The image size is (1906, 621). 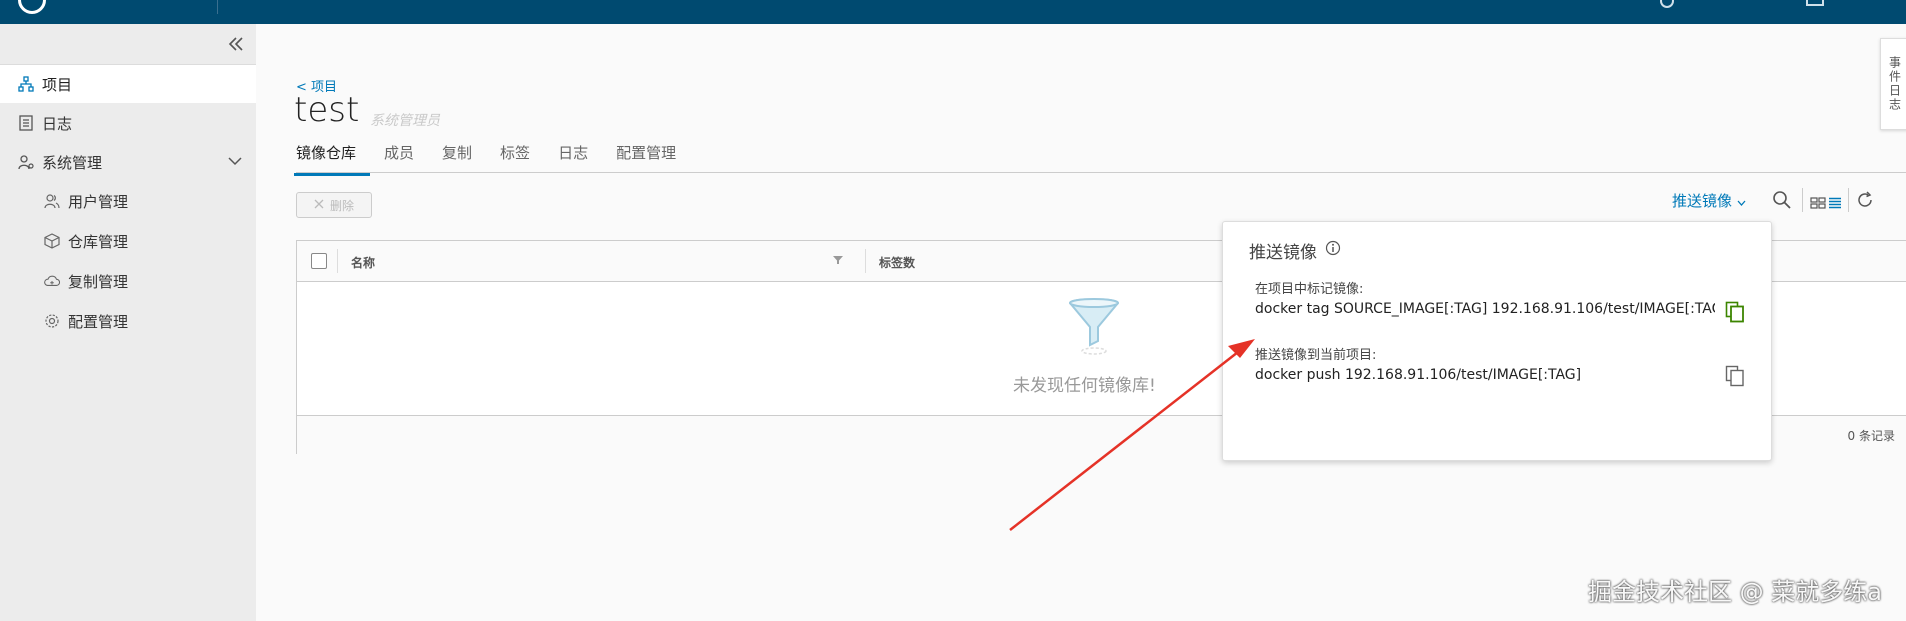 I want to click on sidebar-item-users: 用户管理, so click(x=128, y=201).